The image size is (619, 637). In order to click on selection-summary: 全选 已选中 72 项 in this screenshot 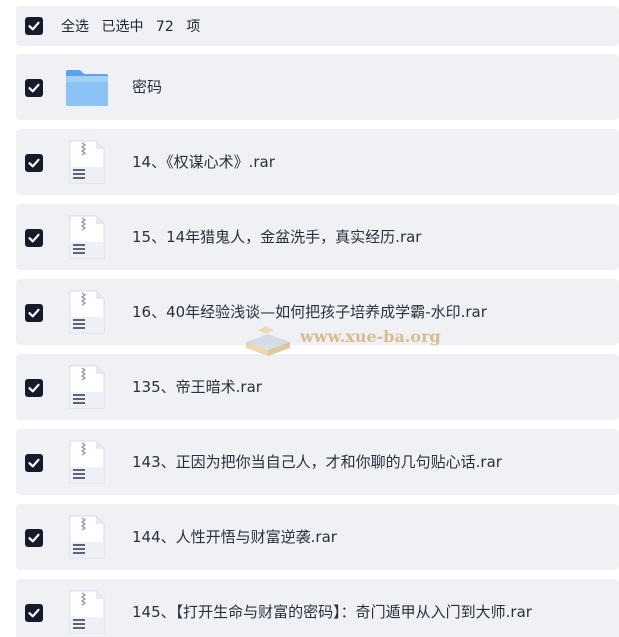, I will do `click(134, 26)`.